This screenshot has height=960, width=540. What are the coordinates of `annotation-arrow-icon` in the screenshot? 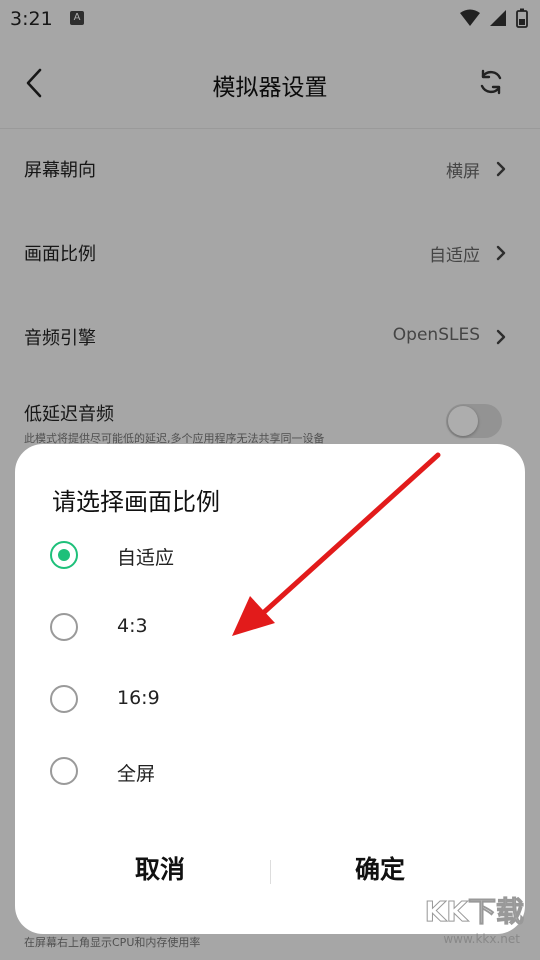 It's located at (336, 544).